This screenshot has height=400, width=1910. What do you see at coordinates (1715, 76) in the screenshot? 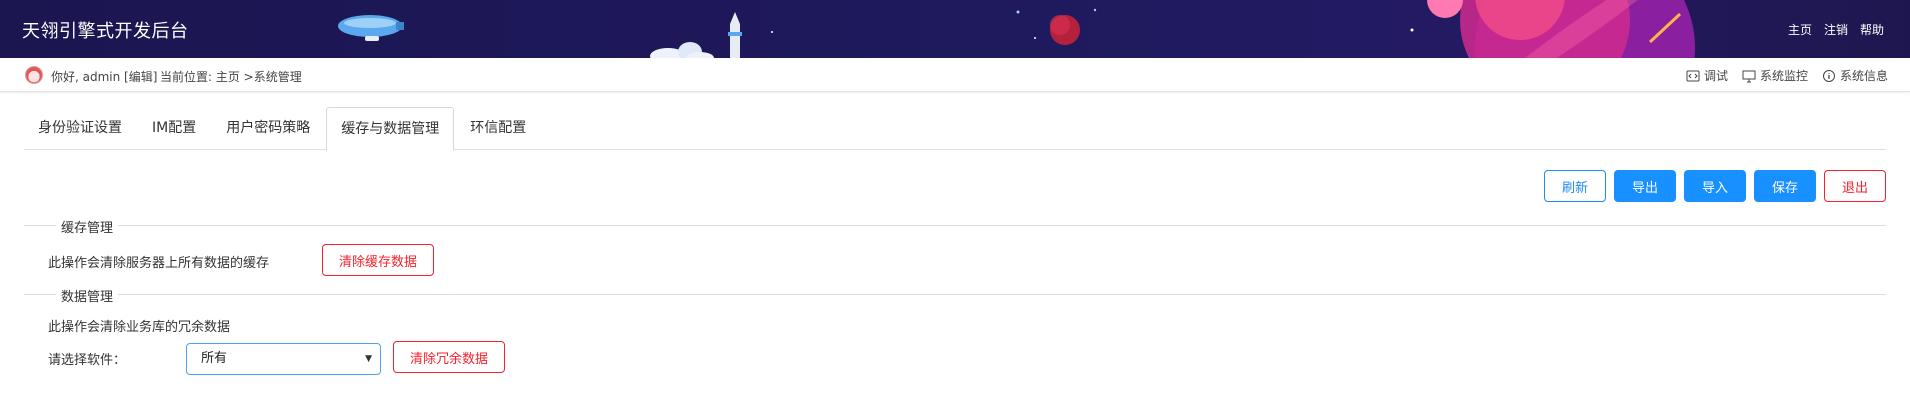
I see `debug-label: 调试` at bounding box center [1715, 76].